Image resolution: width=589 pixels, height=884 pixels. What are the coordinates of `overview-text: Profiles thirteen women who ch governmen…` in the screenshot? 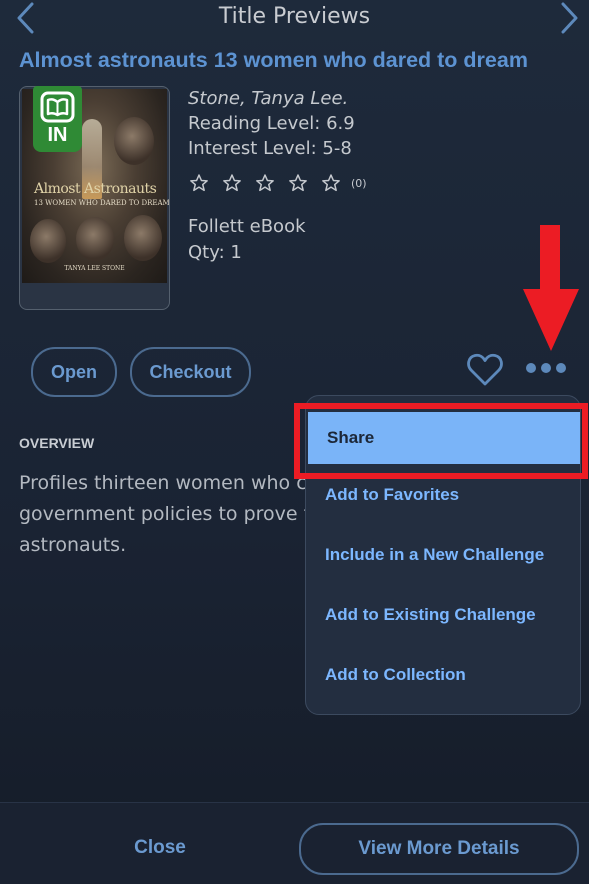 It's located at (164, 514).